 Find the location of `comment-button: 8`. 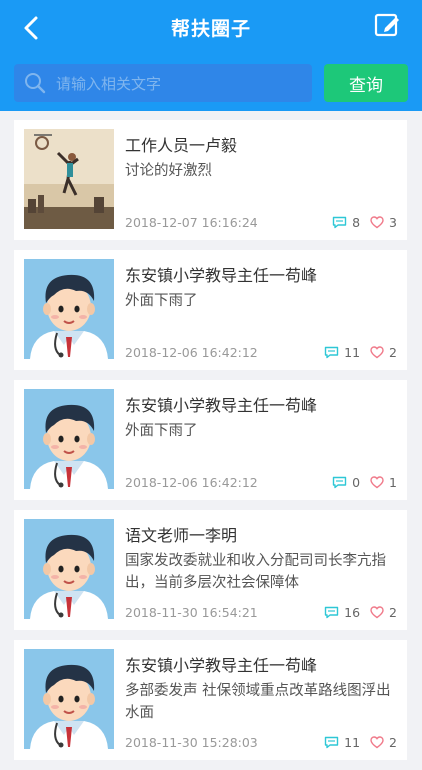

comment-button: 8 is located at coordinates (346, 222).